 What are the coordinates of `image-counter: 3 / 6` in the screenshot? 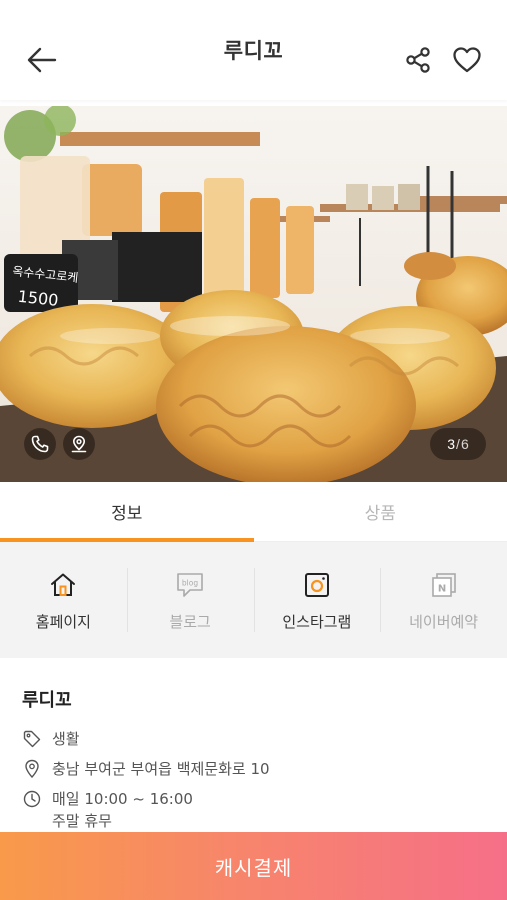 It's located at (458, 444).